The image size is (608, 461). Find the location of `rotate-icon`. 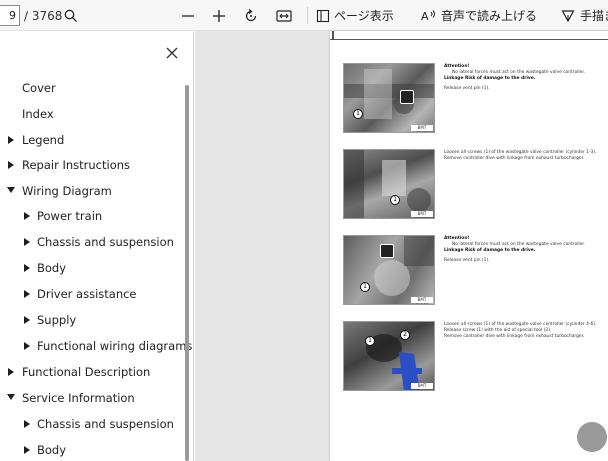

rotate-icon is located at coordinates (251, 15).